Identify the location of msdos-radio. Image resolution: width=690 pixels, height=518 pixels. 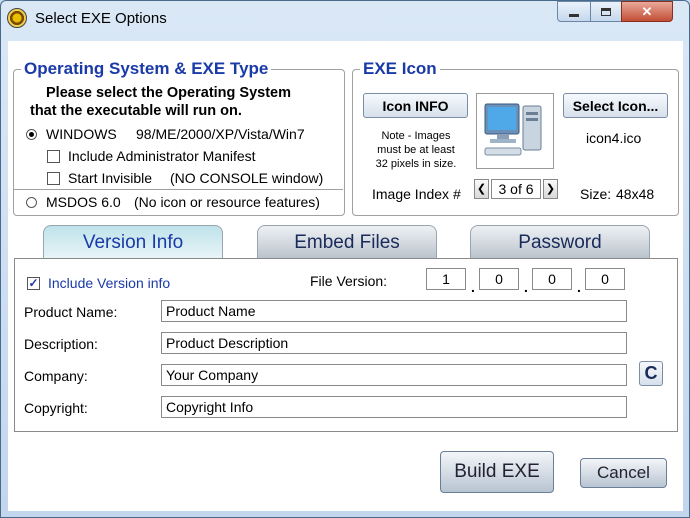
(31, 202).